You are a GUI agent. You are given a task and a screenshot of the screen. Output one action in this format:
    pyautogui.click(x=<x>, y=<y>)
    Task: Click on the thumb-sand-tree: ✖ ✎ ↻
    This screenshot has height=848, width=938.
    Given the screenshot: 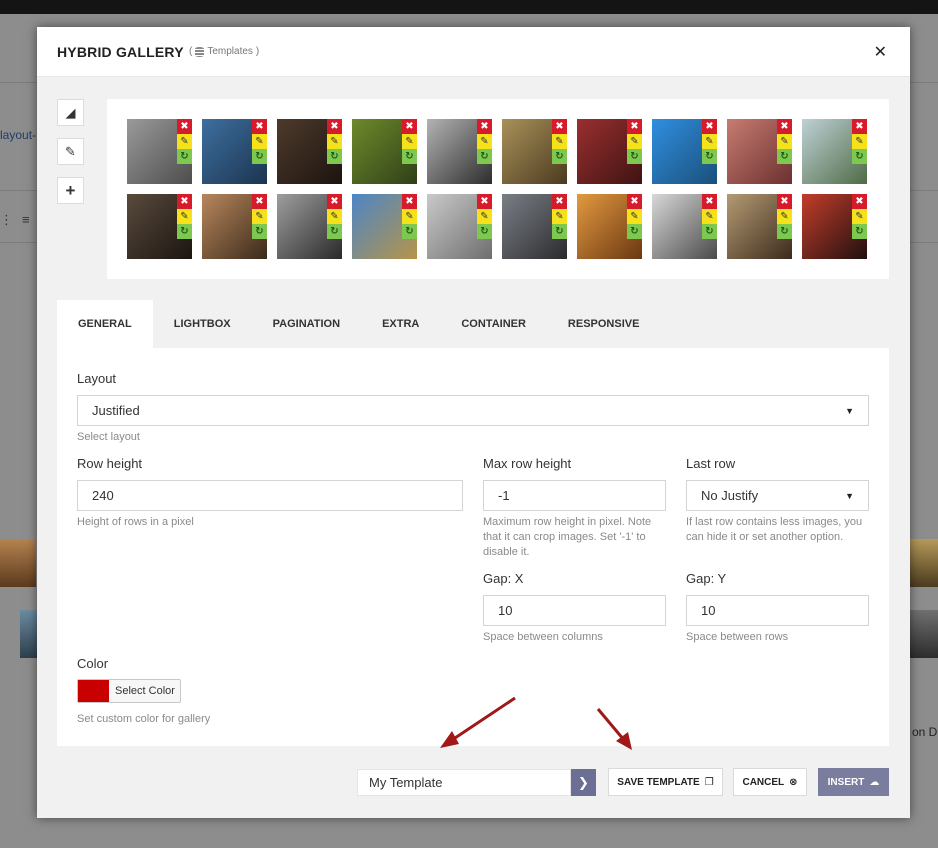 What is the action you would take?
    pyautogui.click(x=759, y=226)
    